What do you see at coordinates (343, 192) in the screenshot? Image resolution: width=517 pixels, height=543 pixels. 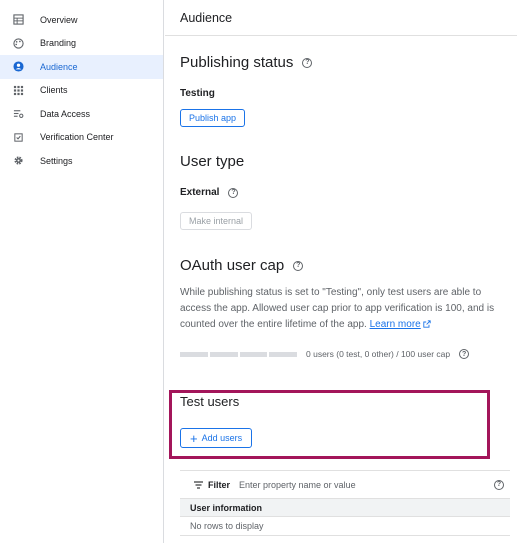 I see `user-type-row: External ?` at bounding box center [343, 192].